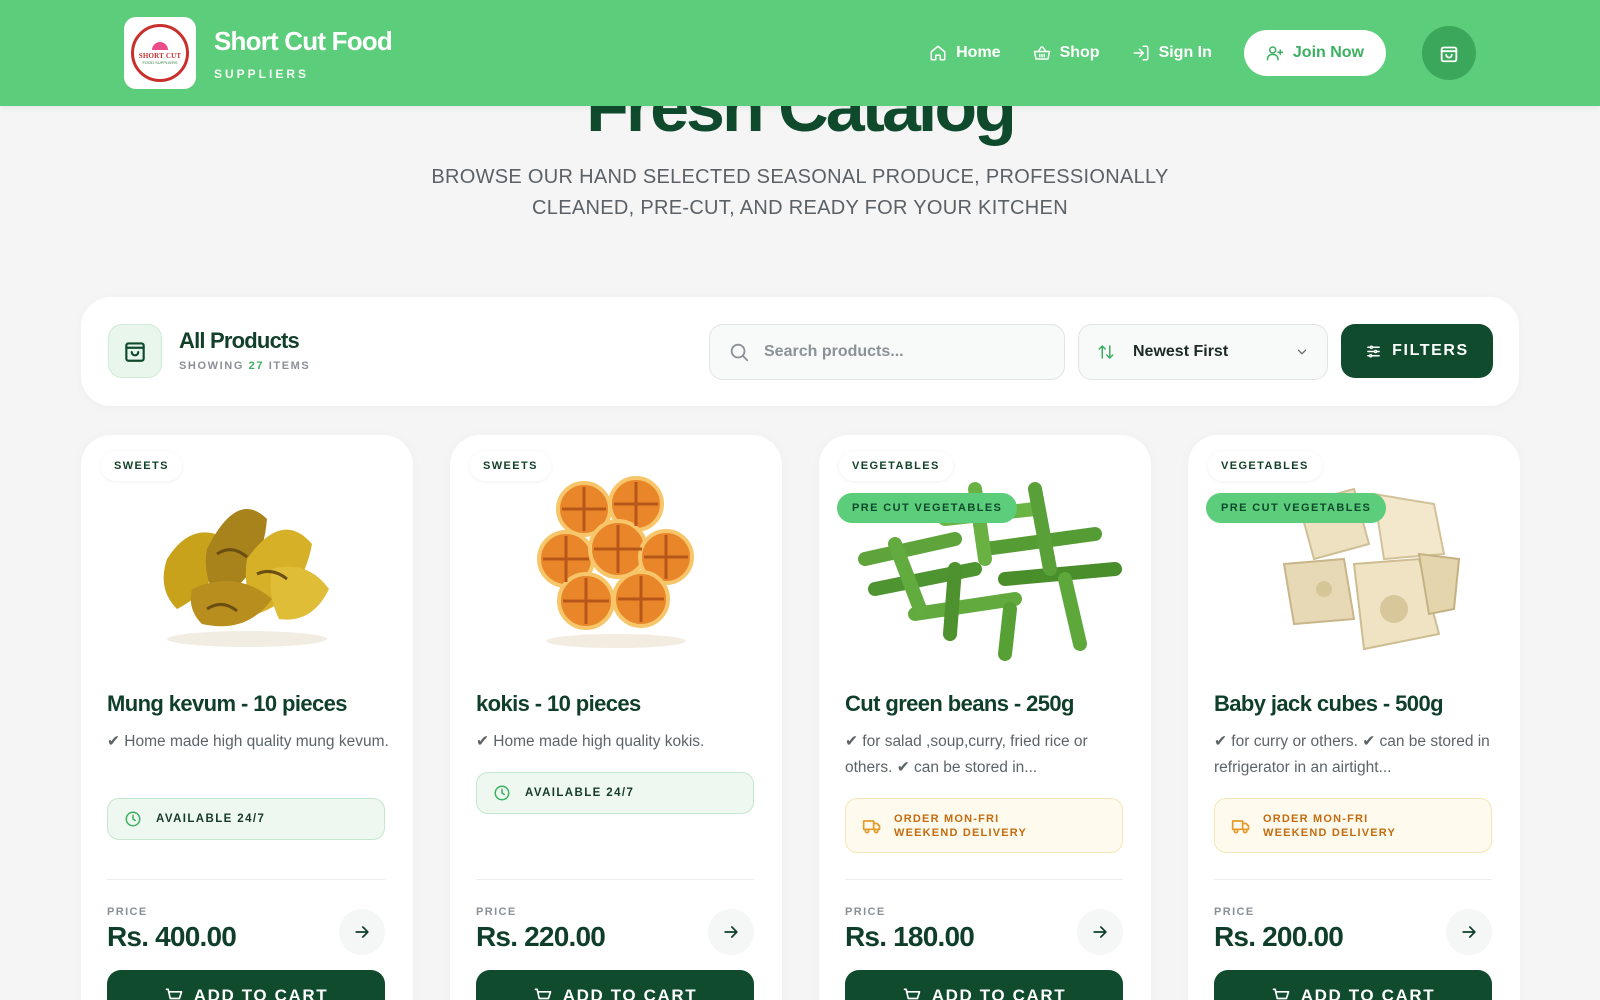  Describe the element at coordinates (256, 366) in the screenshot. I see `count-number: 27` at that location.